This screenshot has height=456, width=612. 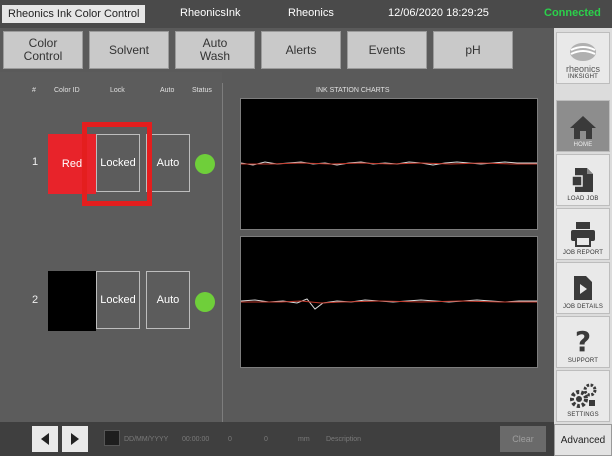 I want to click on play-document-icon, so click(x=583, y=288).